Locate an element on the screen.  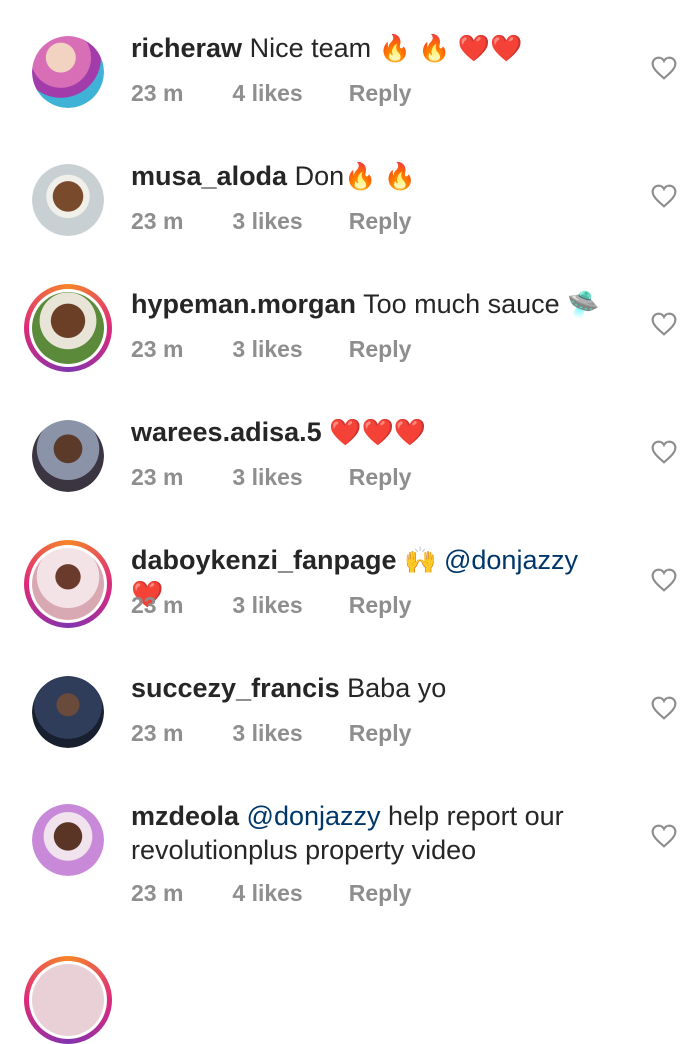
comment-username: hypeman.morgan is located at coordinates (243, 304).